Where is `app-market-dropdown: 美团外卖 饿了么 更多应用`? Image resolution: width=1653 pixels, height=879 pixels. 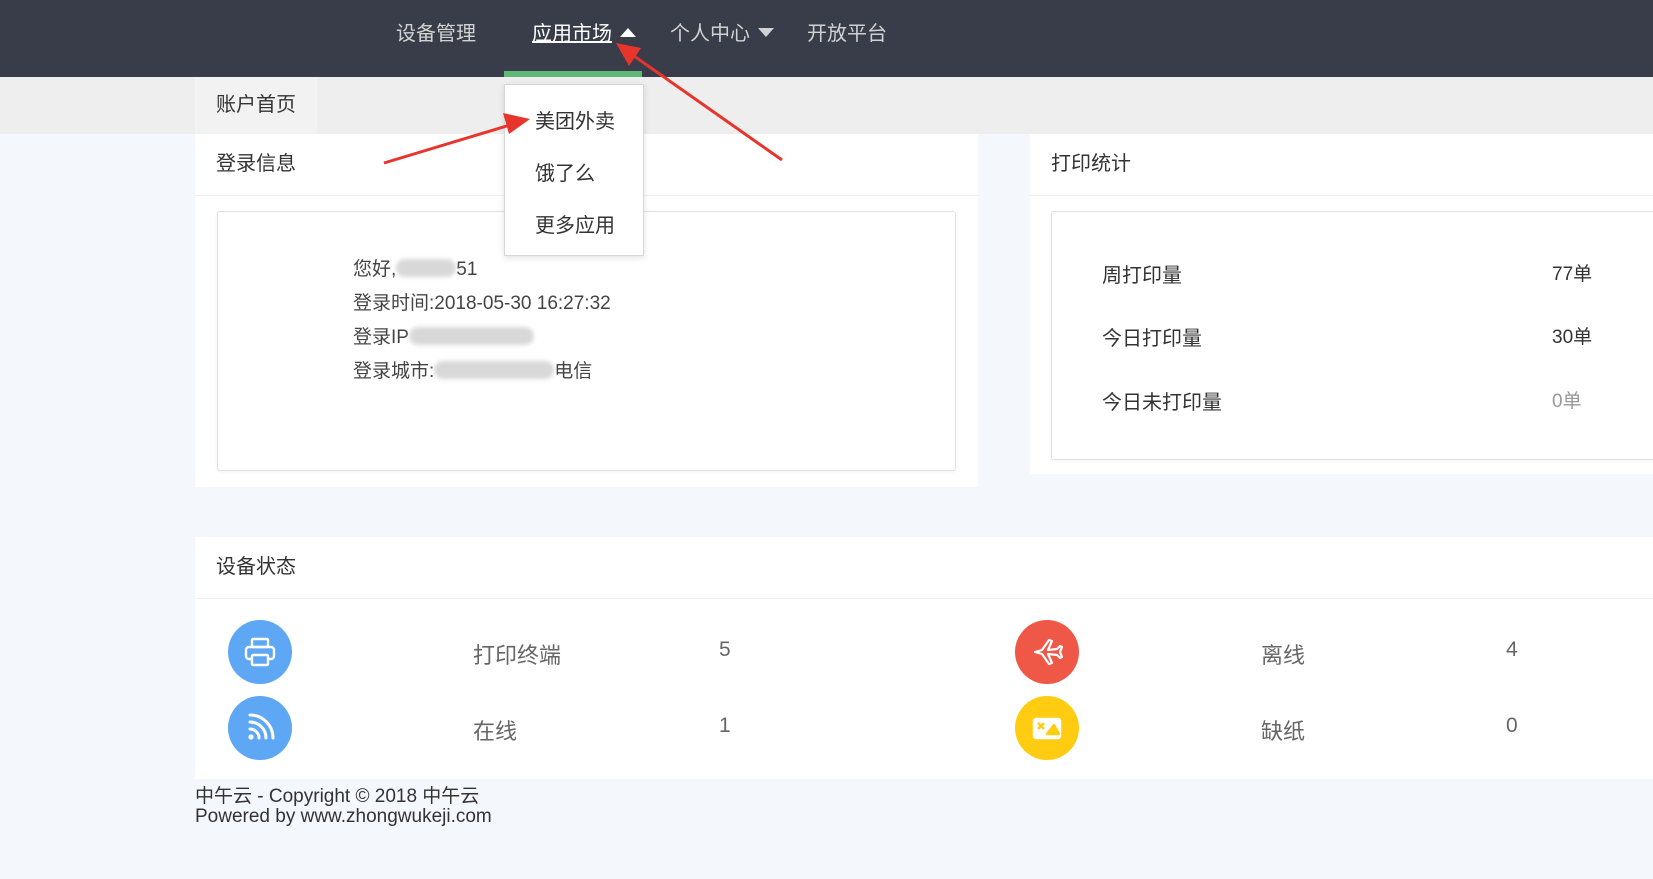
app-market-dropdown: 美团外卖 饿了么 更多应用 is located at coordinates (574, 170).